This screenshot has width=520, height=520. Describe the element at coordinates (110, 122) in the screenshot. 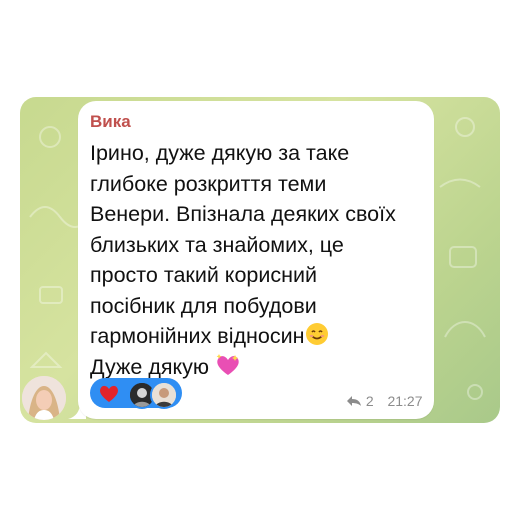

I see `sender-name: Вика` at that location.